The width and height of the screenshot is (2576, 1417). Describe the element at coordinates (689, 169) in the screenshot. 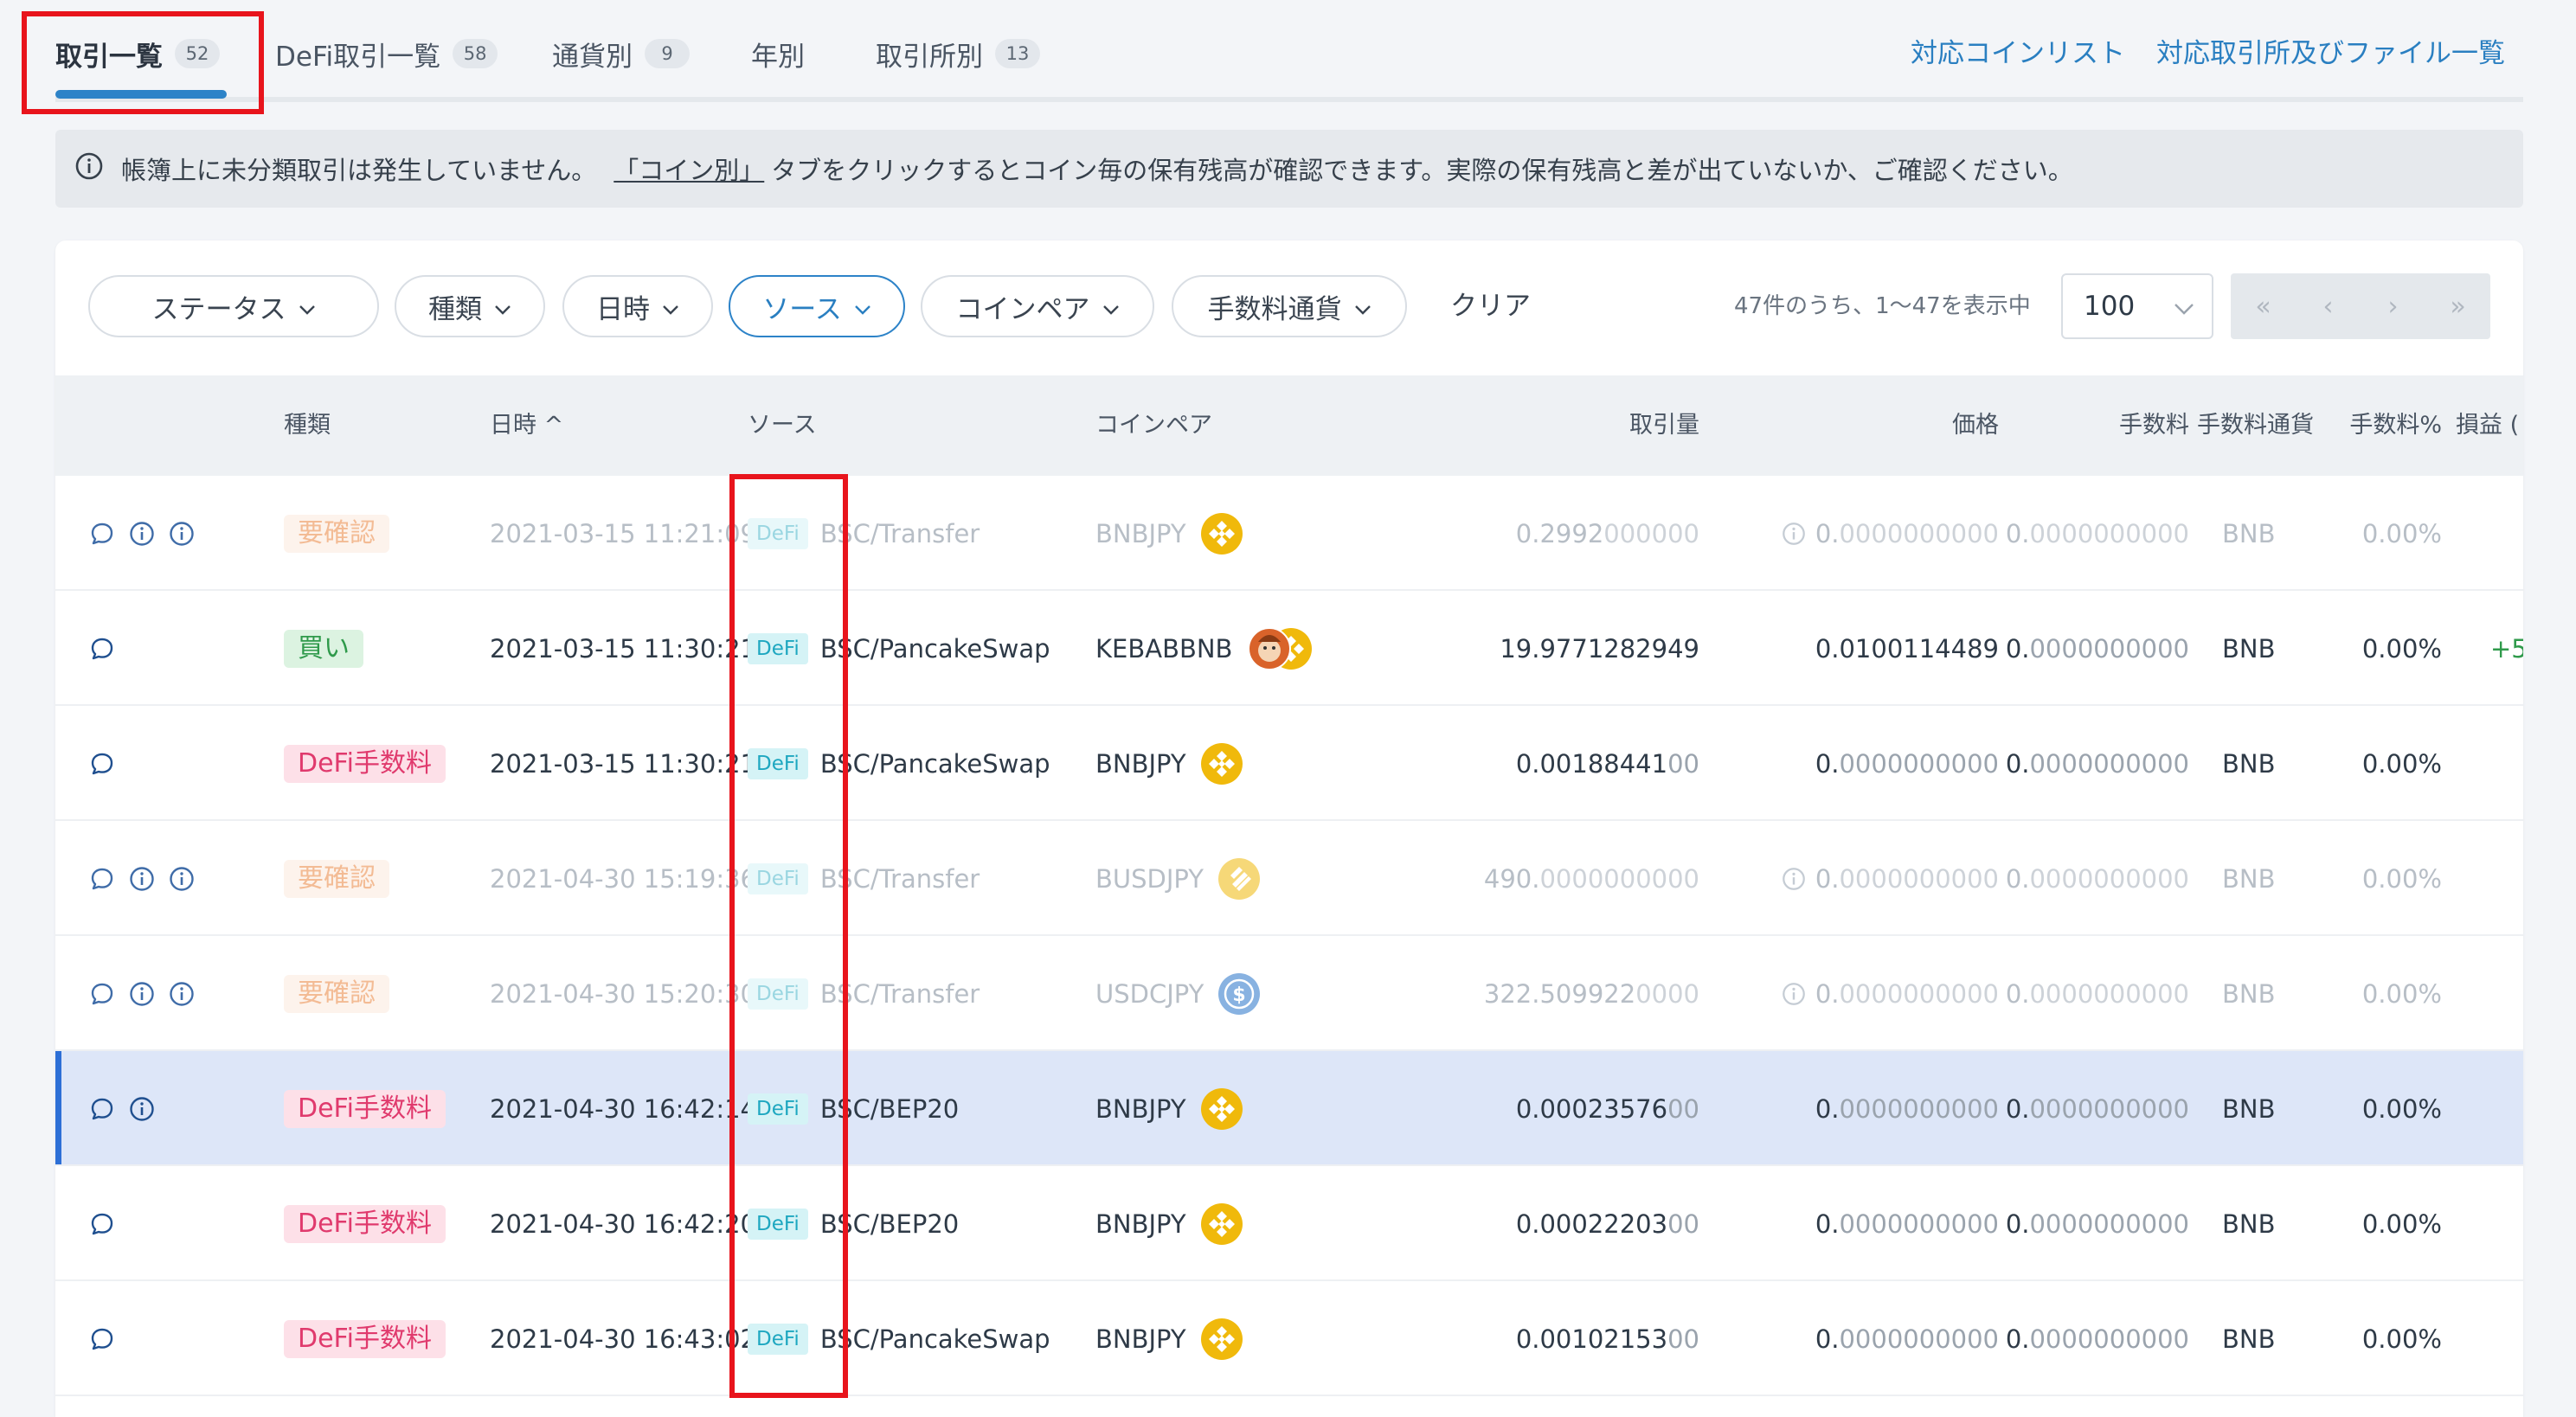

I see `coin-tab-link: 「コイン別」` at that location.